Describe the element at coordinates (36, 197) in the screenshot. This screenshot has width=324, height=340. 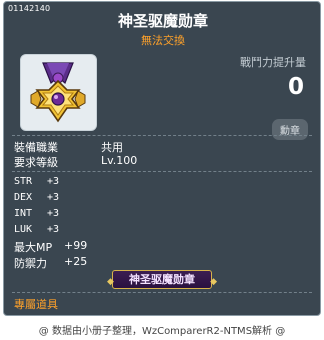
I see `stat-row: DEX +3` at that location.